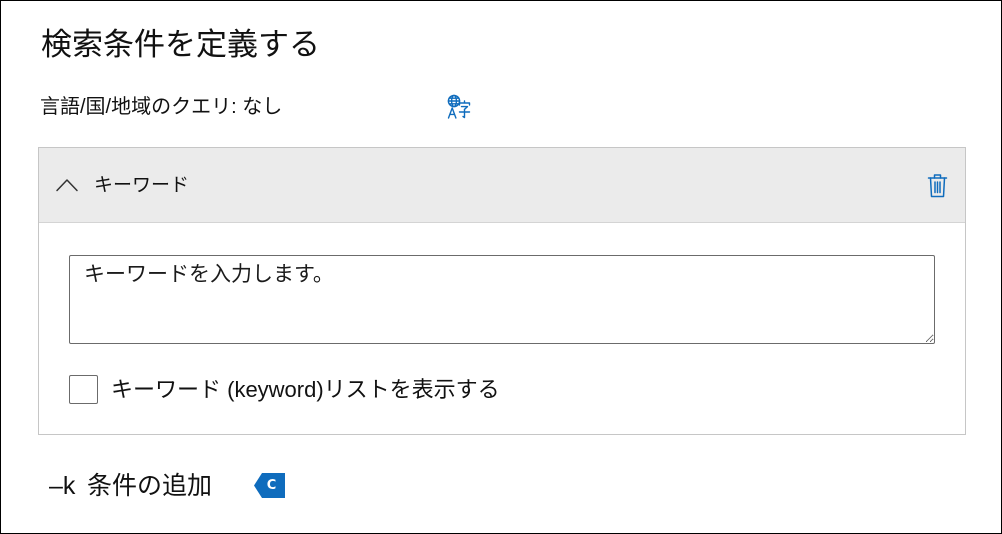 This screenshot has width=1002, height=534. Describe the element at coordinates (83, 389) in the screenshot. I see `show-keyword-list-checkbox` at that location.